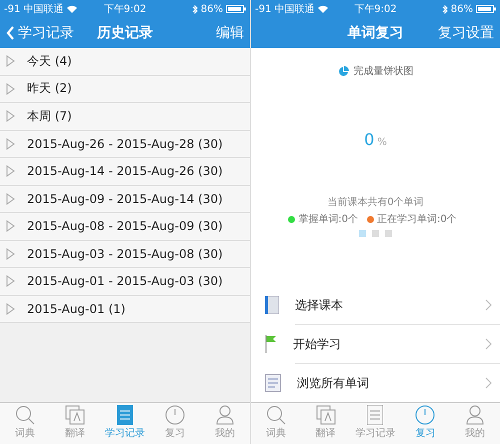 Image resolution: width=500 pixels, height=444 pixels. I want to click on percent-unit: %, so click(382, 142).